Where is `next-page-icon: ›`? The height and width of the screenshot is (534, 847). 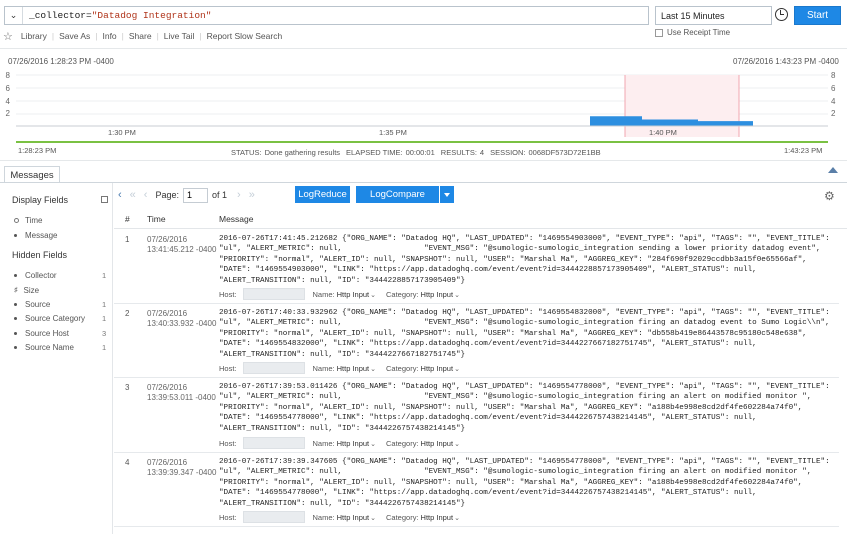
next-page-icon: › is located at coordinates (239, 195).